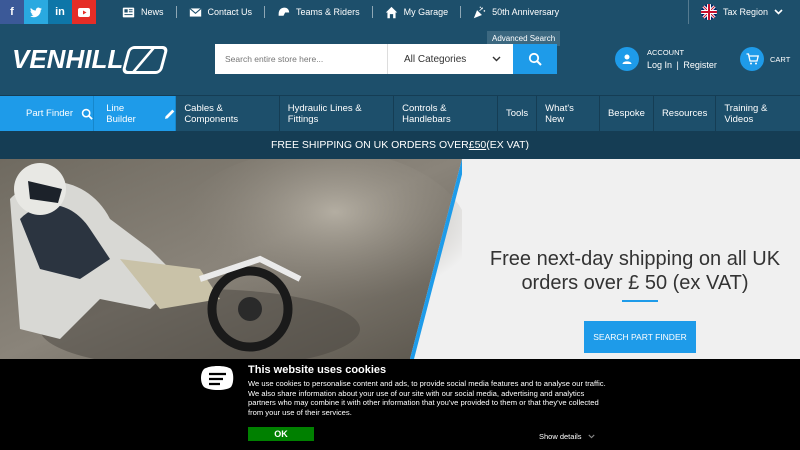 This screenshot has width=800, height=450. I want to click on account-area: ACCOUNT Log In | Register, so click(666, 59).